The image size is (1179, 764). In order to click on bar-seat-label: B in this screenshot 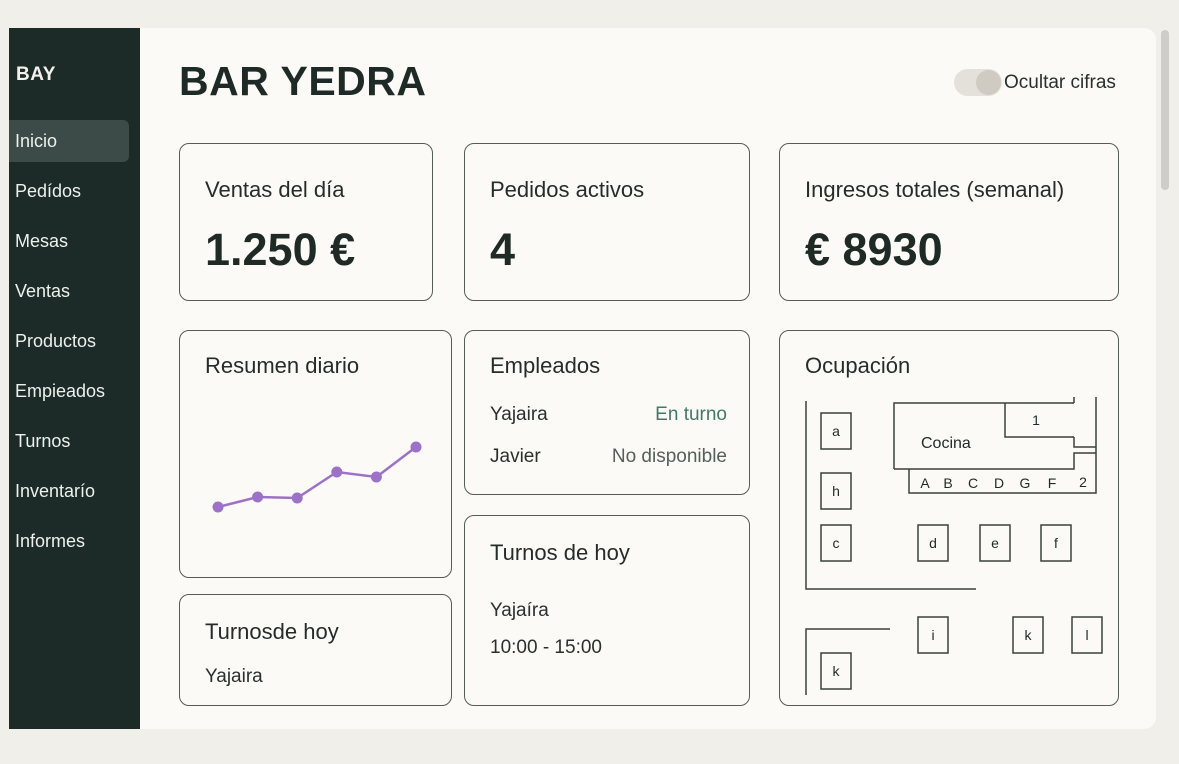, I will do `click(947, 483)`.